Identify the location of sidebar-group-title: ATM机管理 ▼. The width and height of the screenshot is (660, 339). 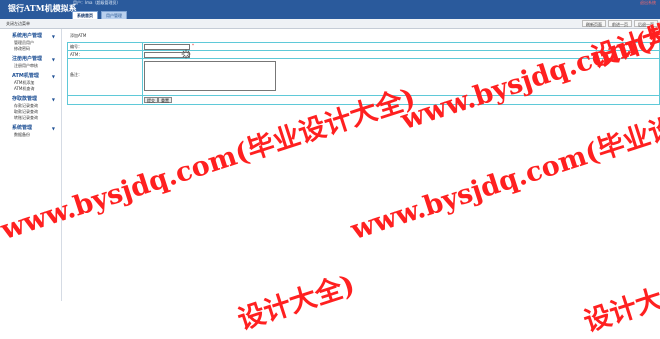
(30, 76).